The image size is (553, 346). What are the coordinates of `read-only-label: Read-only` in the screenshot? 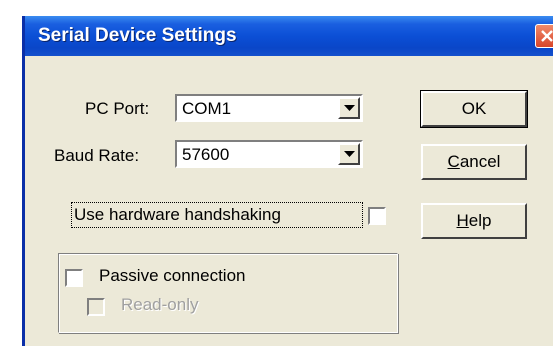 It's located at (160, 304).